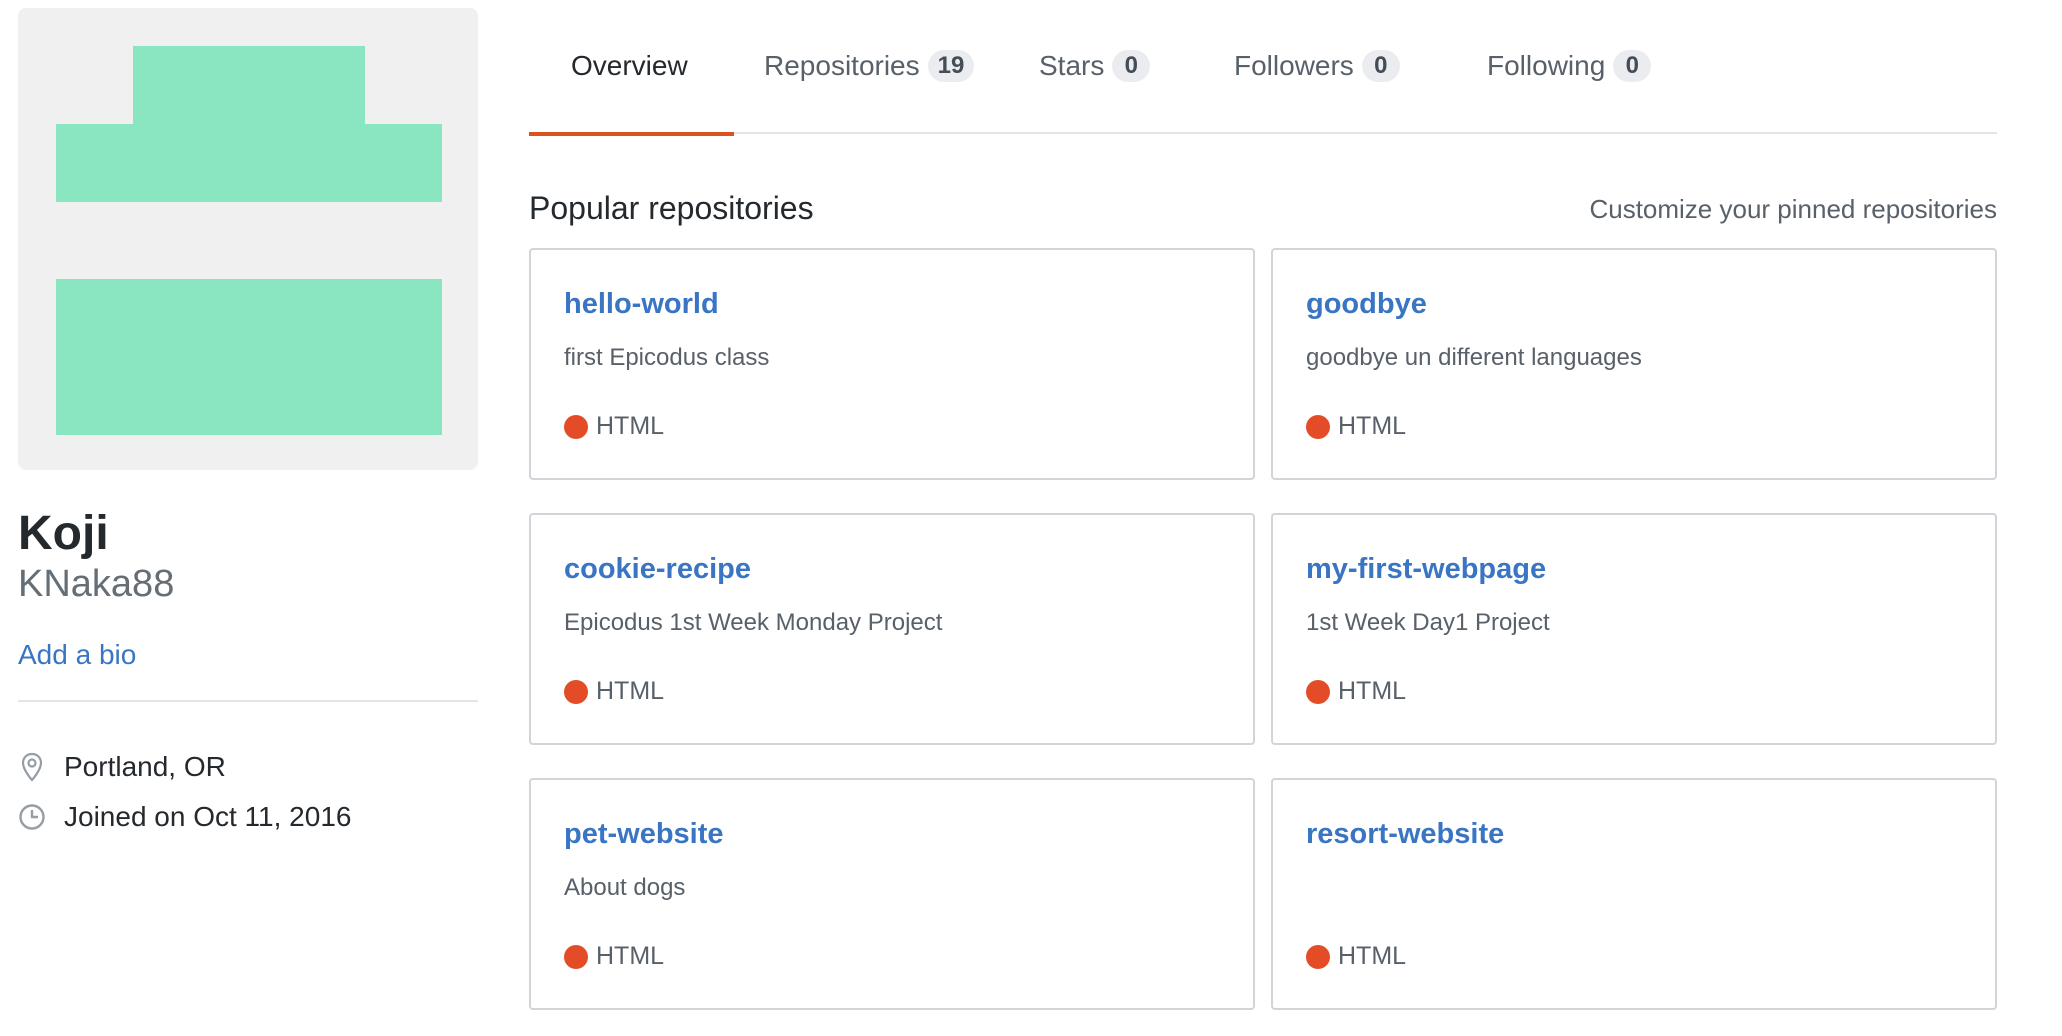 The height and width of the screenshot is (1036, 2062). I want to click on followers-count-badge: 0, so click(1380, 66).